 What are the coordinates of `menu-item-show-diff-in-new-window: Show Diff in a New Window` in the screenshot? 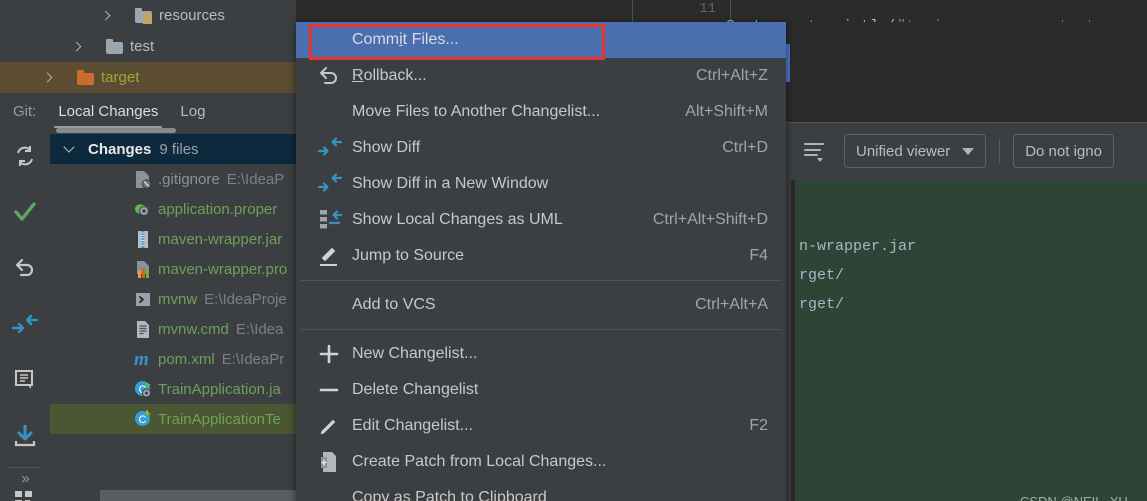 It's located at (541, 184).